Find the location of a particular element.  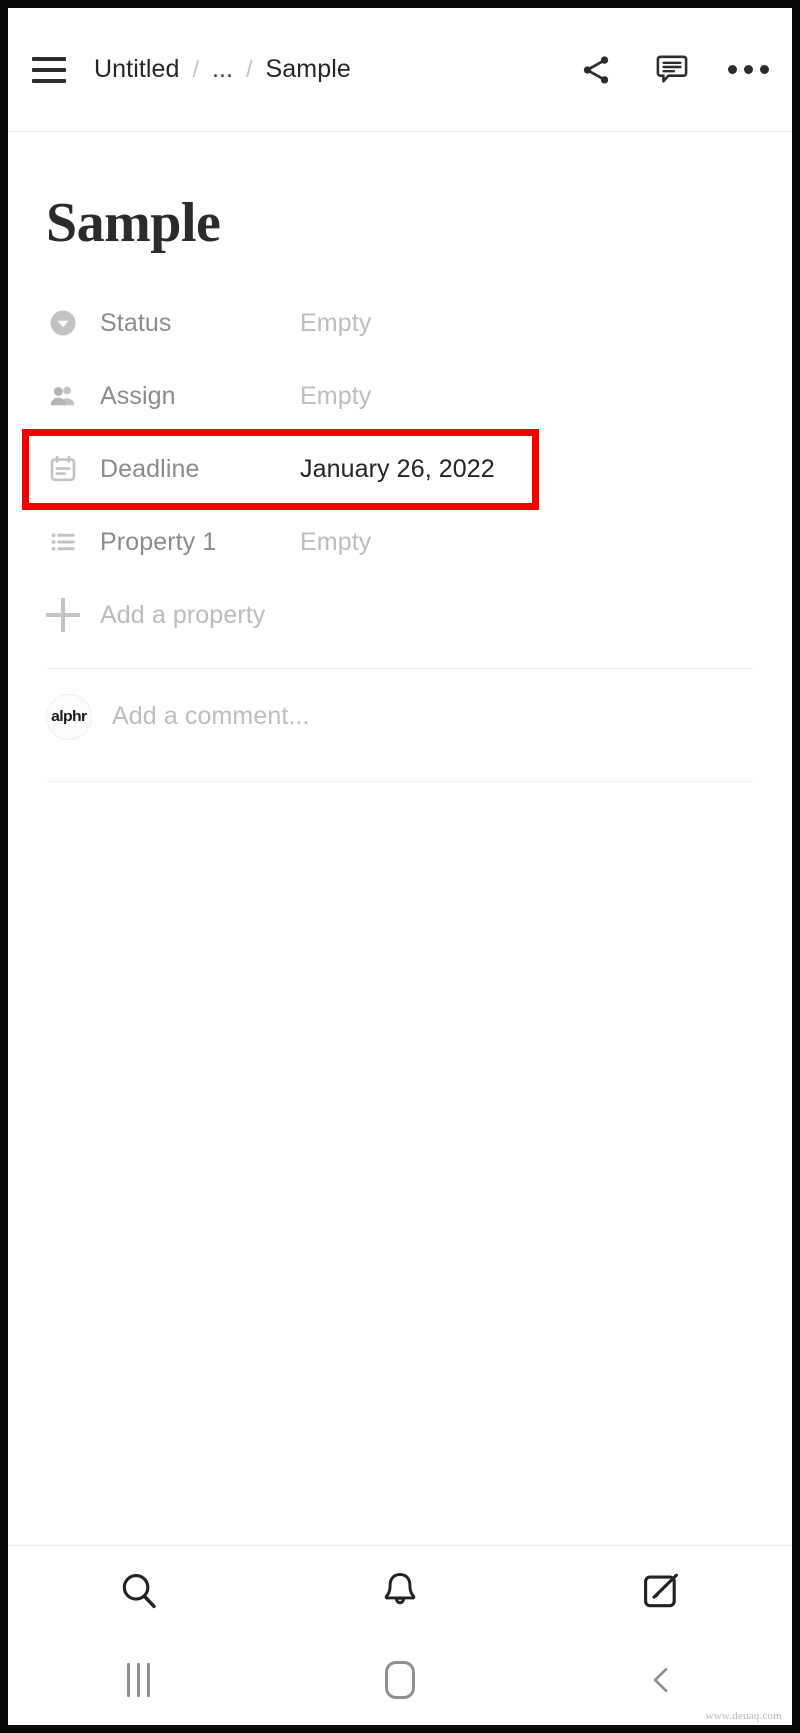

avatar-label: alphr is located at coordinates (69, 717).